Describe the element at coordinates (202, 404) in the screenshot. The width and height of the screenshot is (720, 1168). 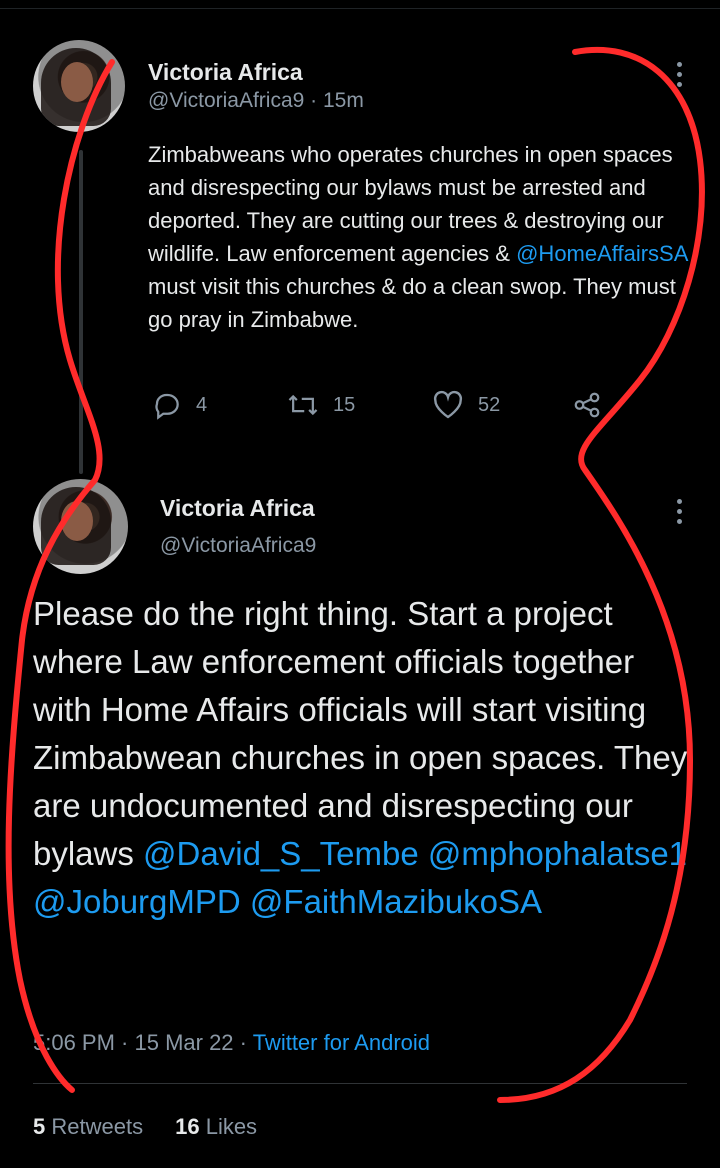
I see `reply-count: 4` at that location.